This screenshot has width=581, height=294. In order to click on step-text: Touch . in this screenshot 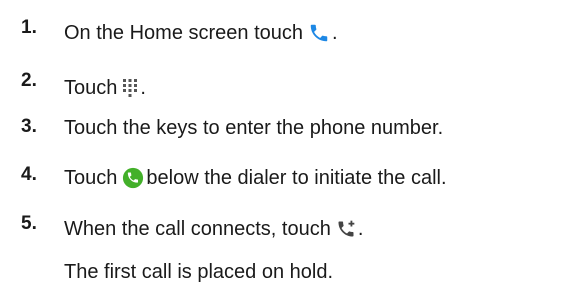, I will do `click(105, 88)`.